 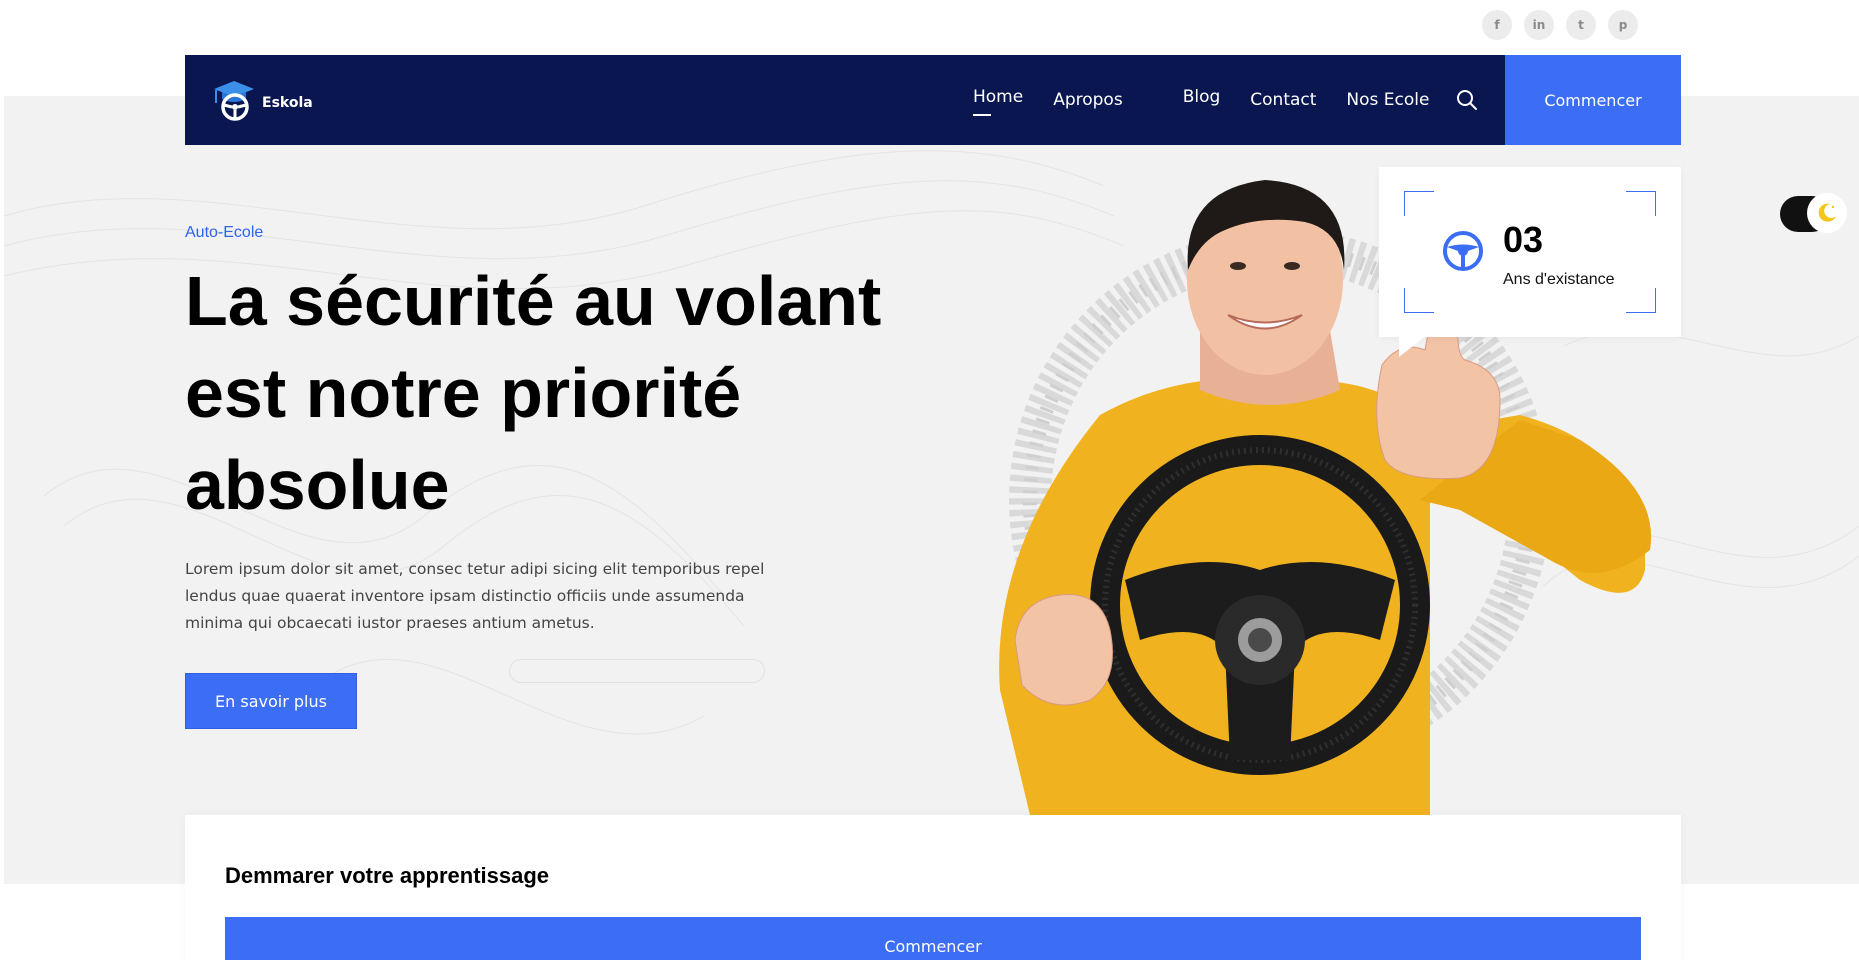 I want to click on linkedin-icon: in, so click(x=1539, y=25).